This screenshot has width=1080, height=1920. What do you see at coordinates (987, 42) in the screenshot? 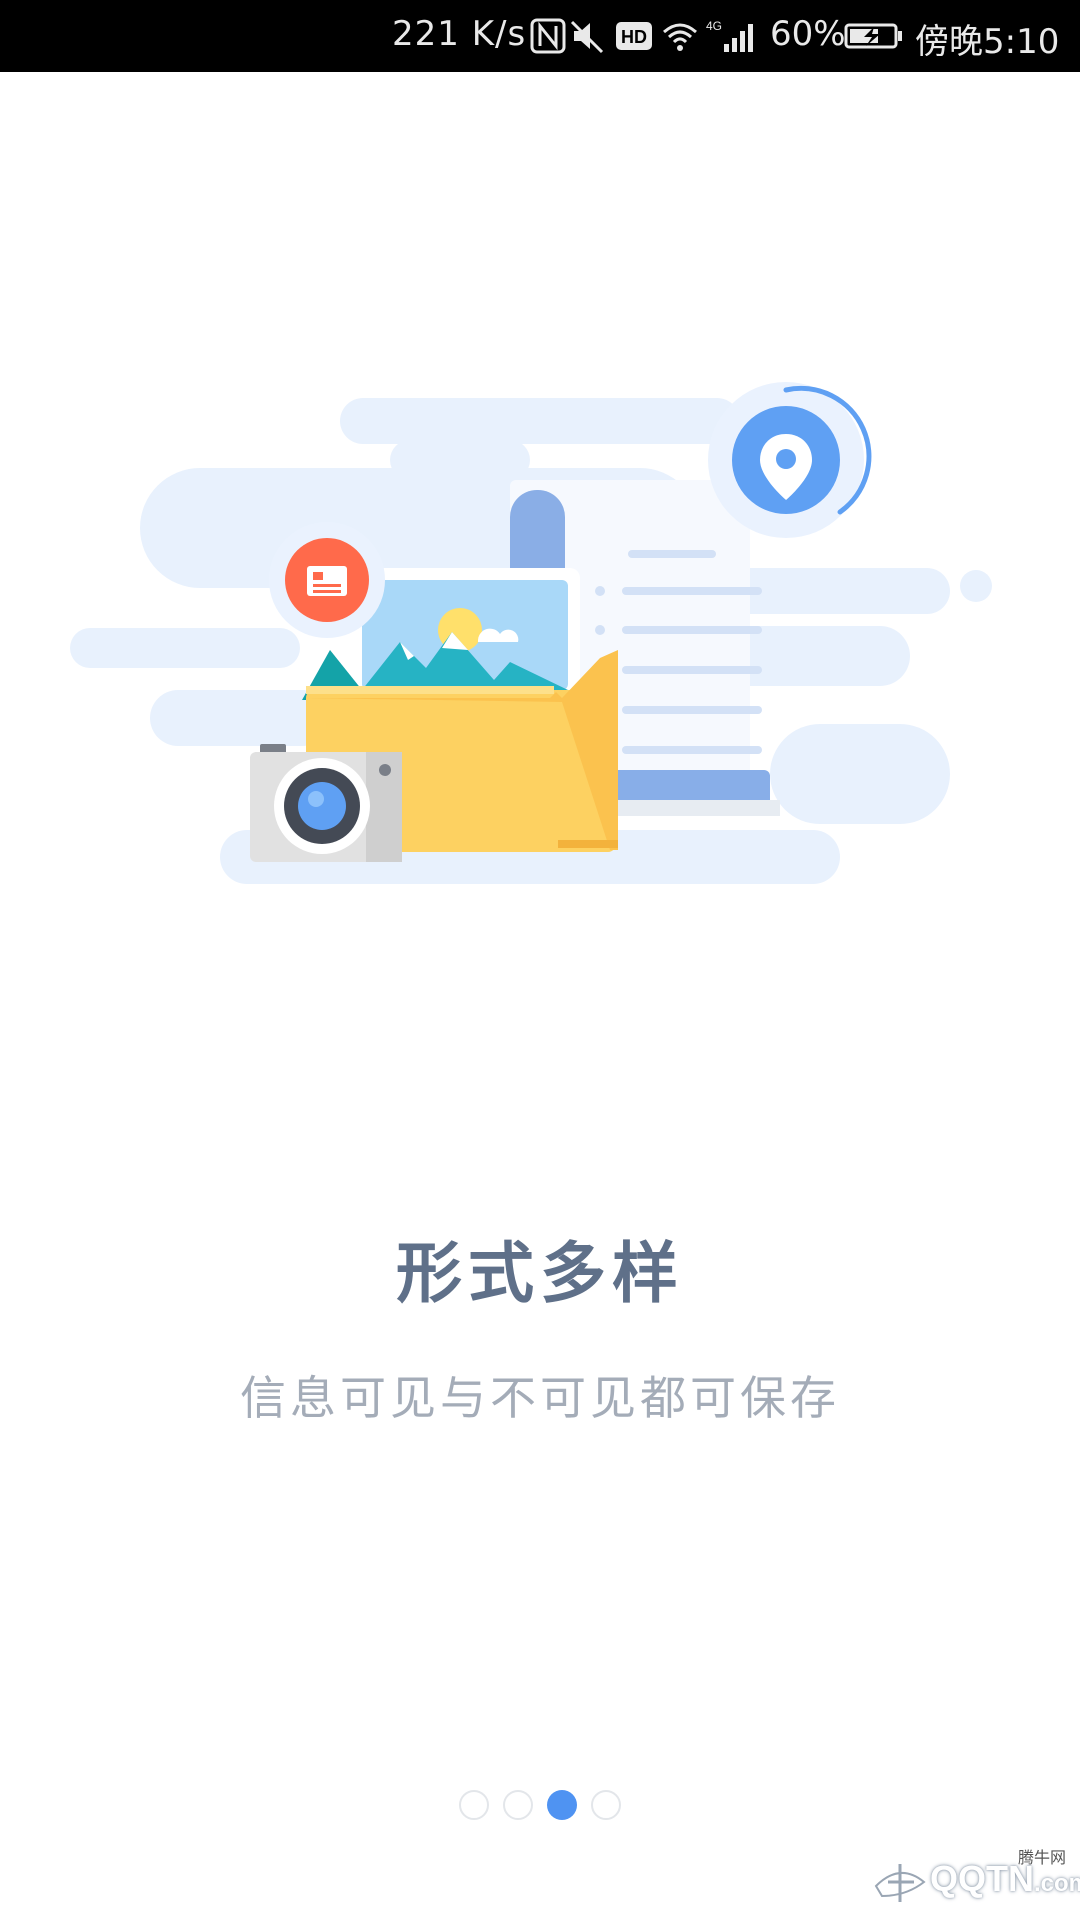
I see `clock: 傍晚5:10` at bounding box center [987, 42].